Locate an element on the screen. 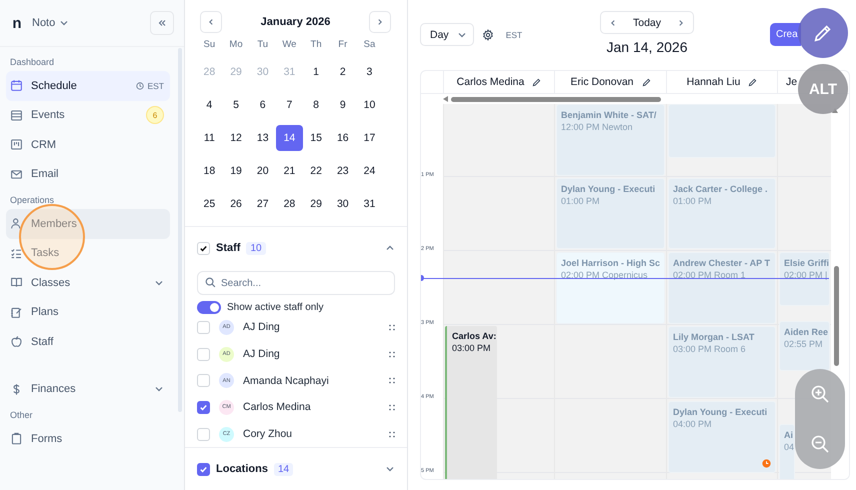  logo: n is located at coordinates (17, 23).